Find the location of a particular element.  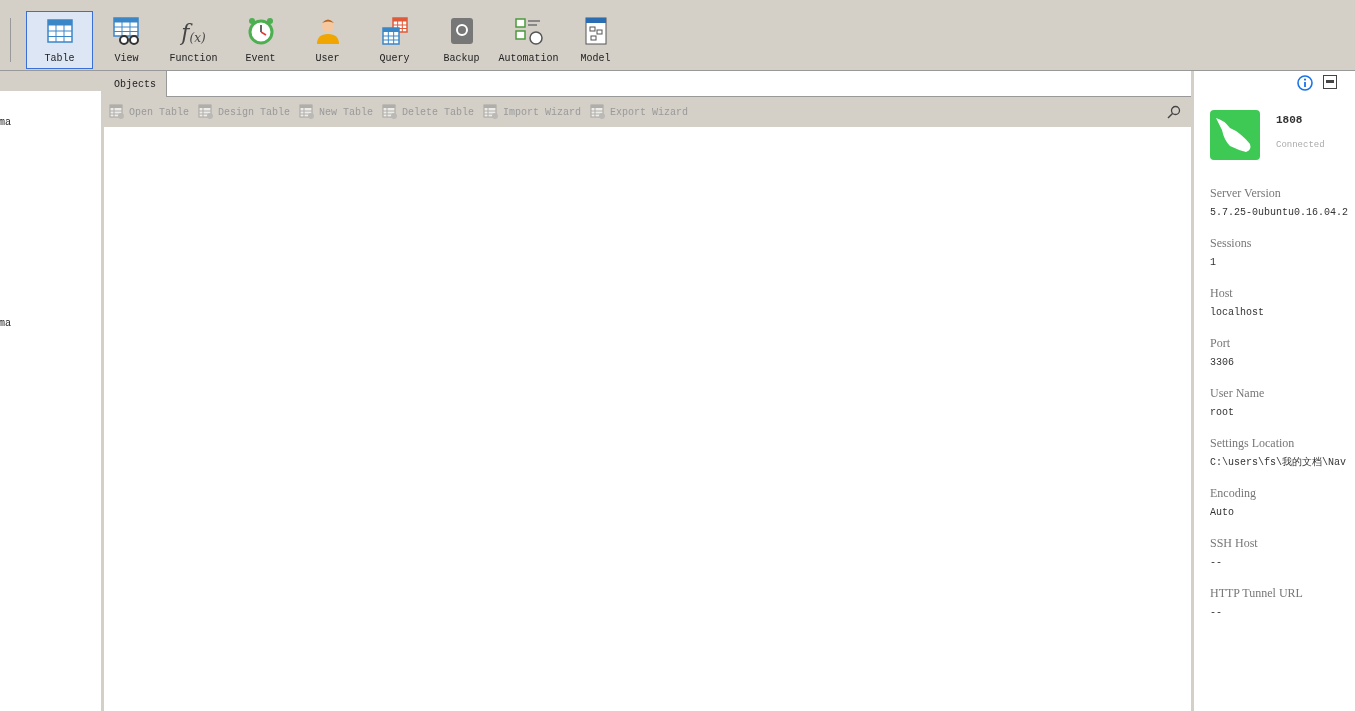

toolbar-button: Query is located at coordinates (394, 40).